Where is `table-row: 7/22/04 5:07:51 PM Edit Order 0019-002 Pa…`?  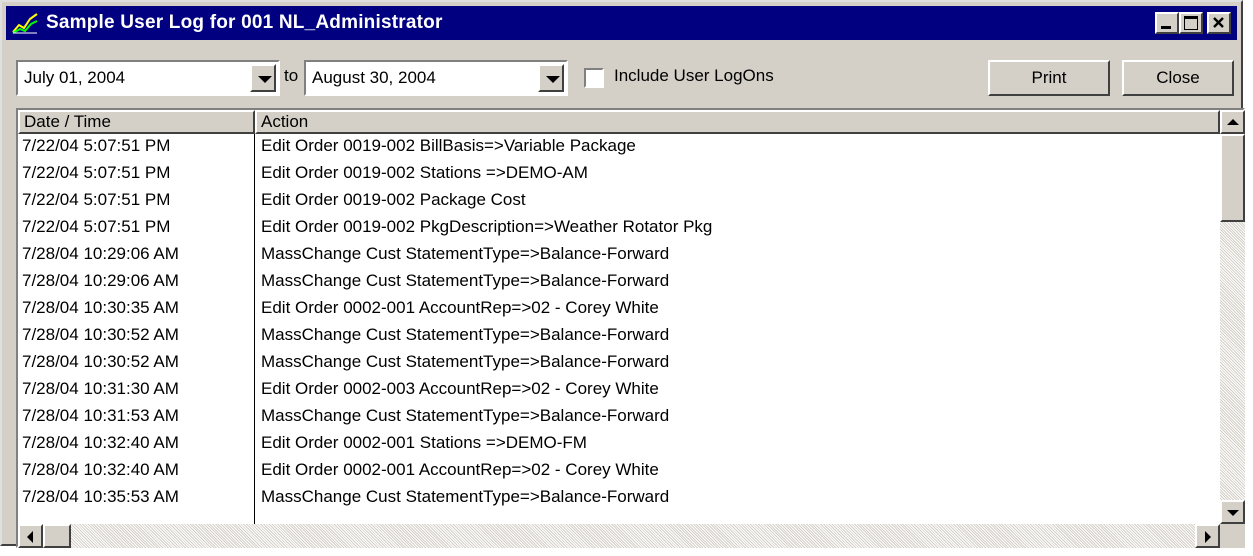 table-row: 7/22/04 5:07:51 PM Edit Order 0019-002 Pa… is located at coordinates (618, 201).